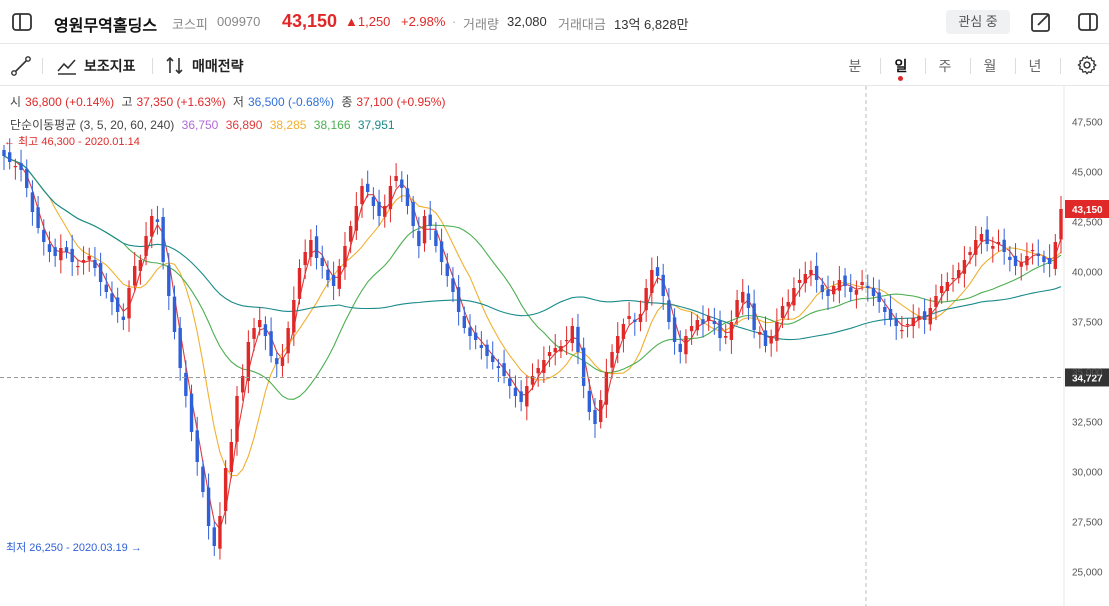 The image size is (1109, 606). What do you see at coordinates (21, 66) in the screenshot?
I see `draw-line-icon` at bounding box center [21, 66].